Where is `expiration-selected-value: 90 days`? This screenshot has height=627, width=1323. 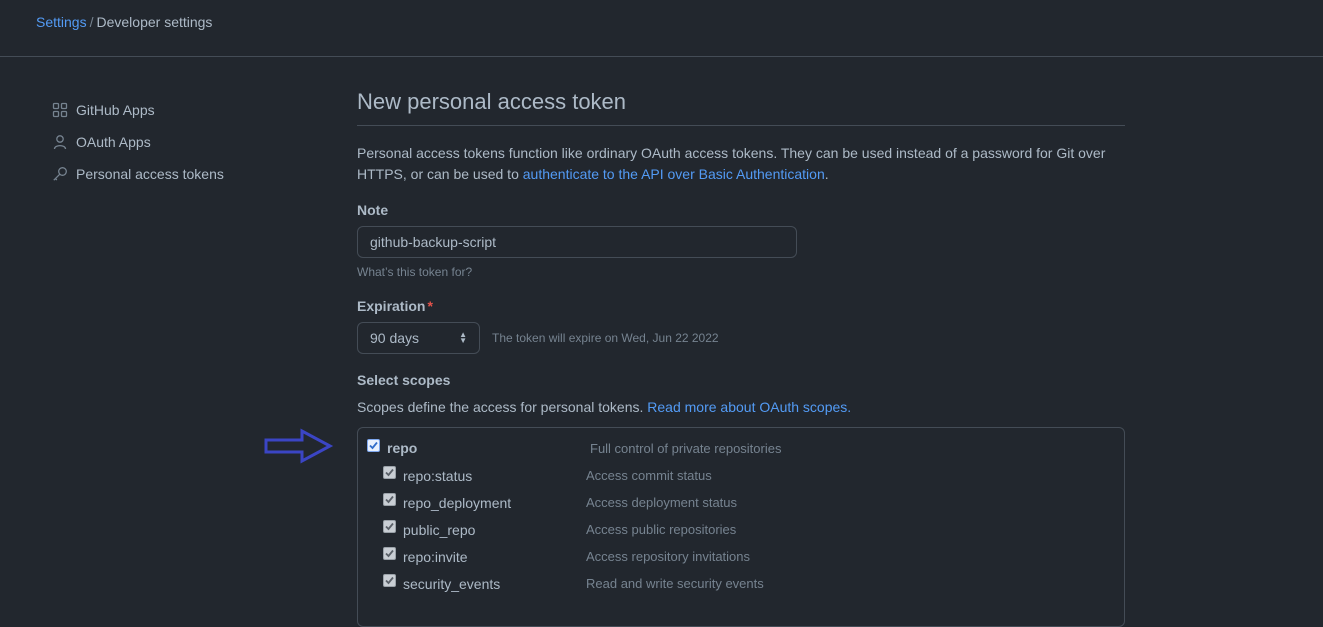 expiration-selected-value: 90 days is located at coordinates (395, 338).